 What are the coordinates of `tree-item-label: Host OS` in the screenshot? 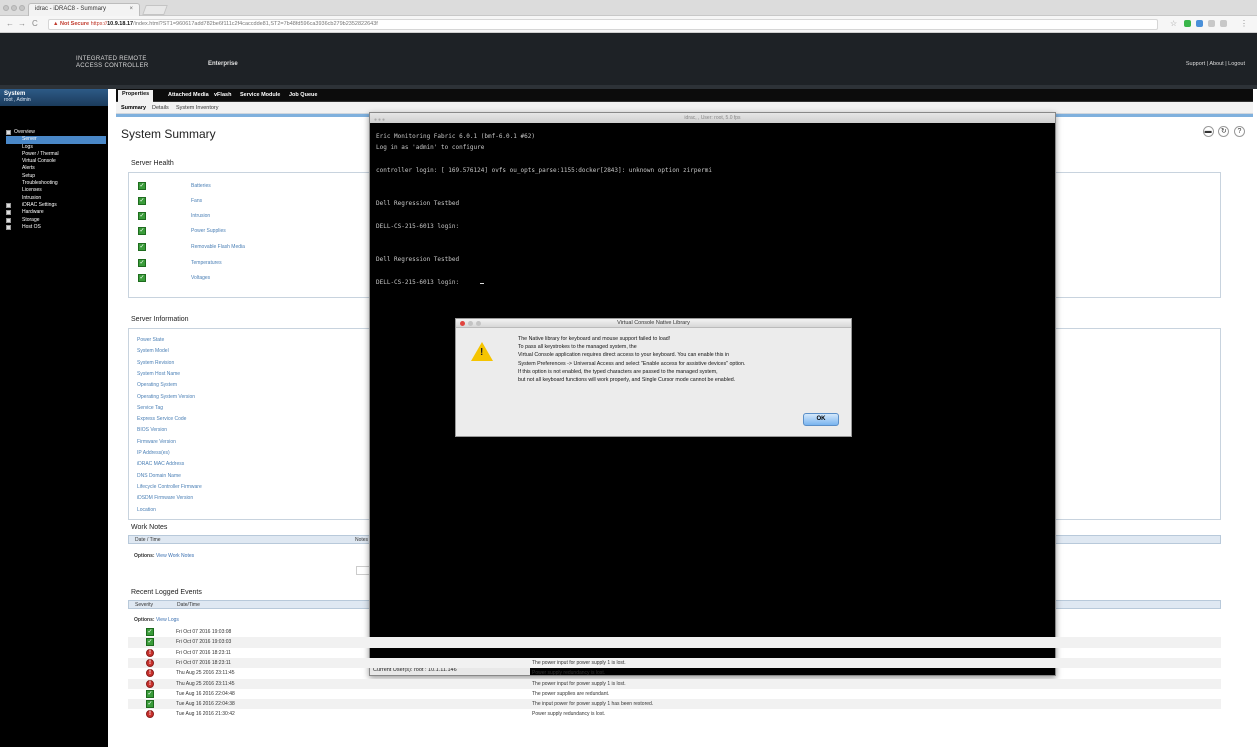 It's located at (31, 226).